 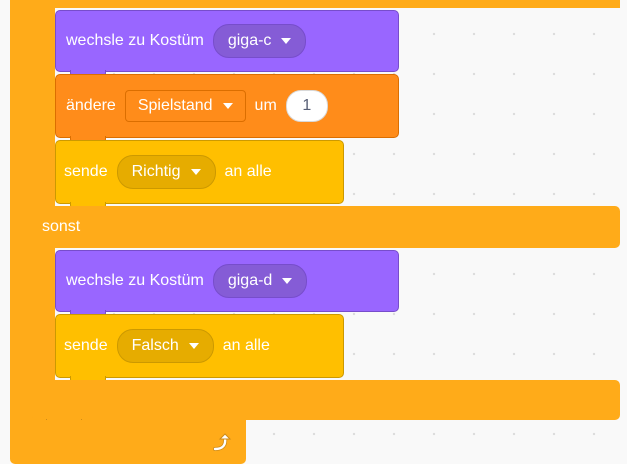 What do you see at coordinates (61, 226) in the screenshot?
I see `else-label: sonst` at bounding box center [61, 226].